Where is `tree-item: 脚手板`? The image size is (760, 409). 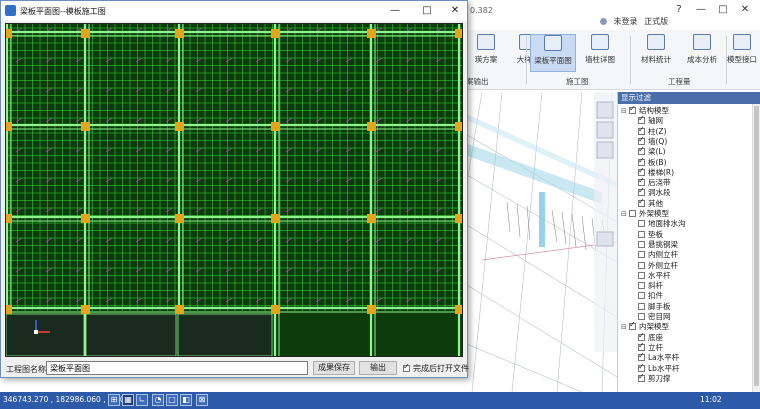 tree-item: 脚手板 is located at coordinates (654, 307).